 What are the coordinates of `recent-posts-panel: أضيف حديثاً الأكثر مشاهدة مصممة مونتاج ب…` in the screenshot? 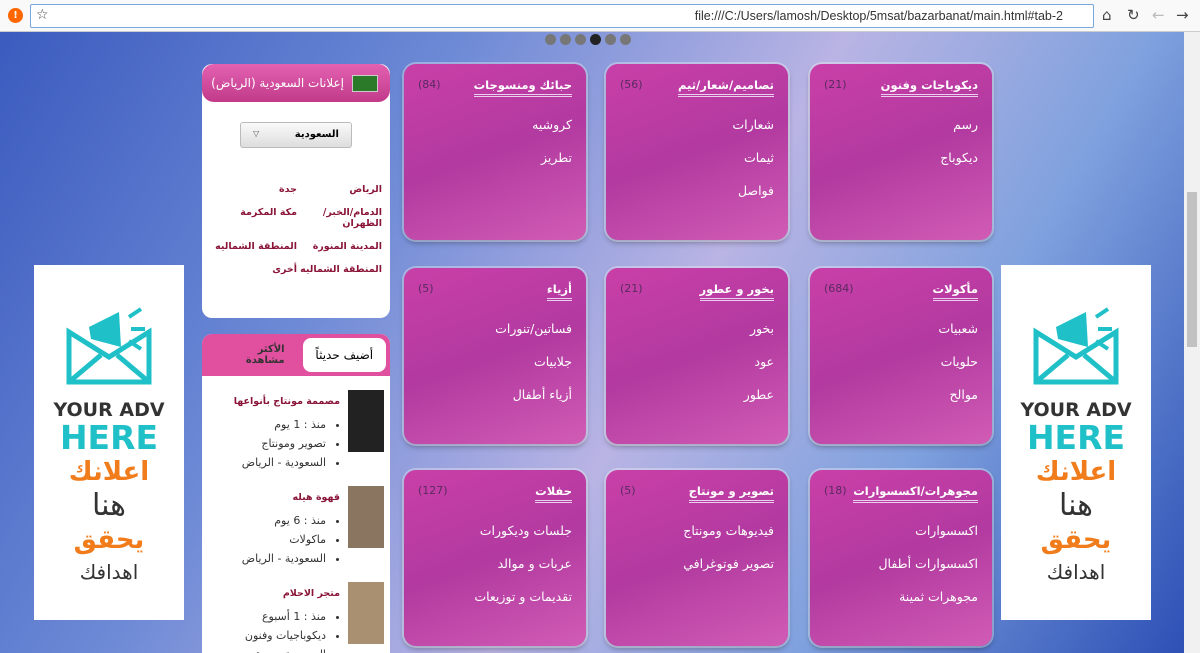 It's located at (296, 493).